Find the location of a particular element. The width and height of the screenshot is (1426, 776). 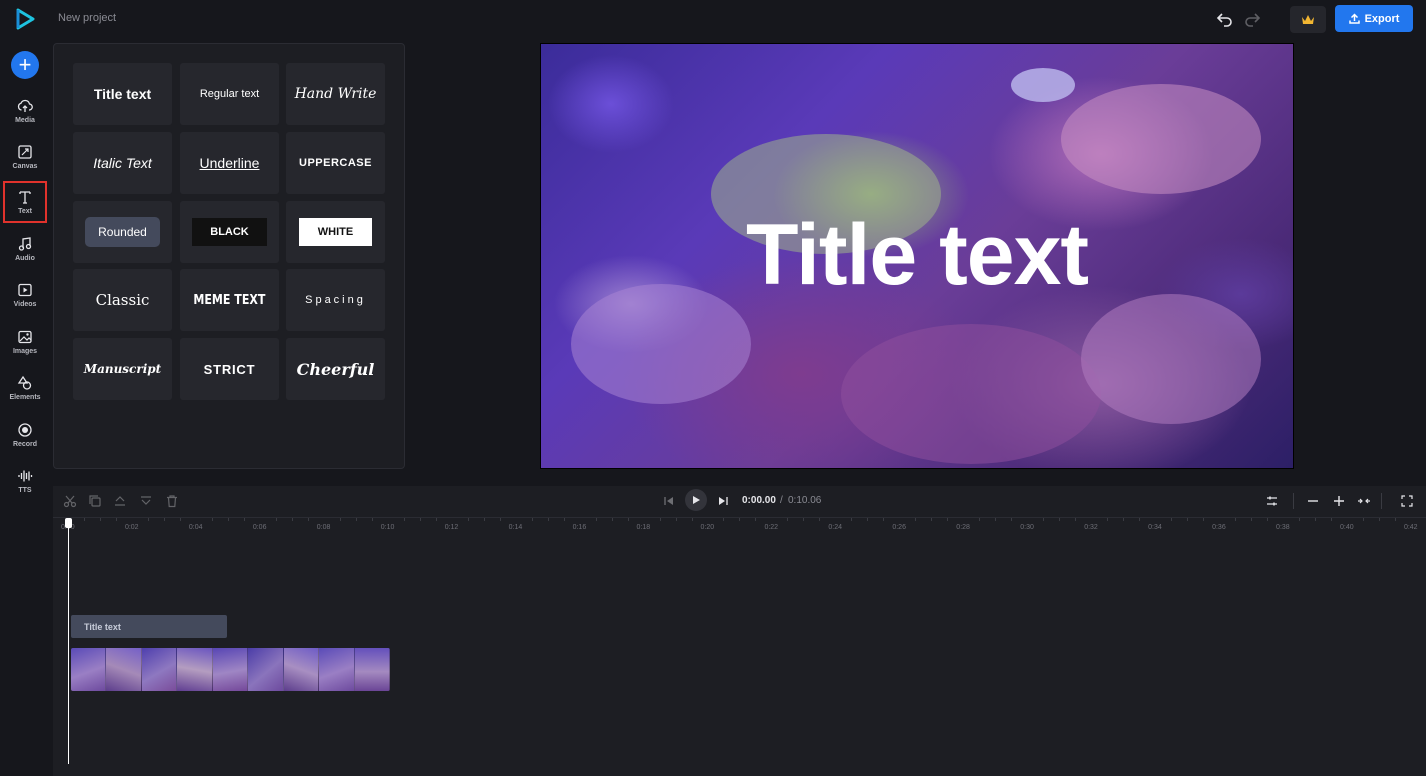

text-style-black: BLACK is located at coordinates (229, 232).